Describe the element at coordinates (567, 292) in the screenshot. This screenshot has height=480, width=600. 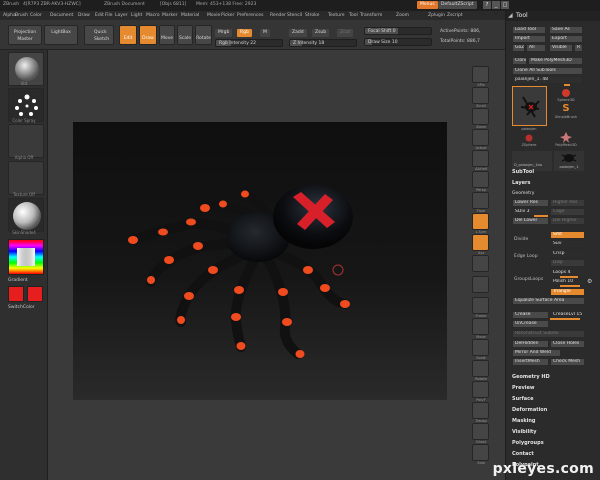
I see `triangle-toggle: Triangle` at that location.